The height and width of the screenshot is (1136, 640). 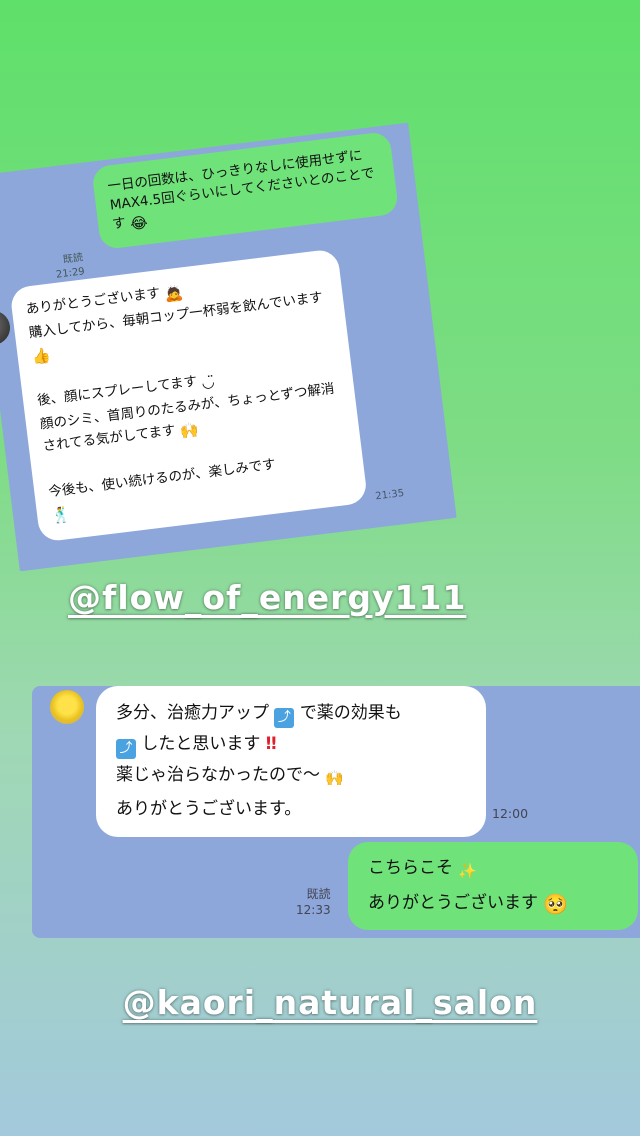 What do you see at coordinates (61, 515) in the screenshot?
I see `dancing-sticker-icon: 🕺` at bounding box center [61, 515].